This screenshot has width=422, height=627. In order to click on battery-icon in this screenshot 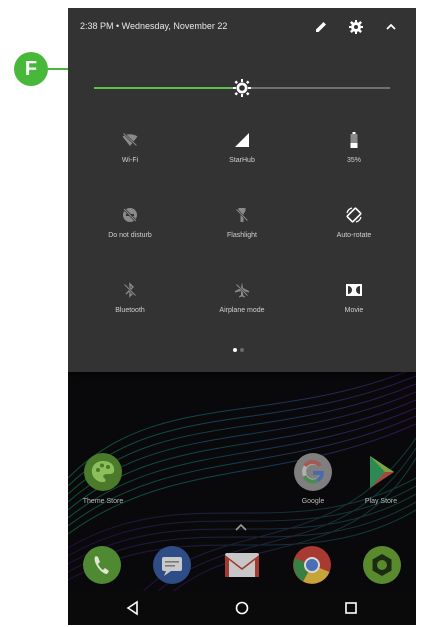, I will do `click(354, 140)`.